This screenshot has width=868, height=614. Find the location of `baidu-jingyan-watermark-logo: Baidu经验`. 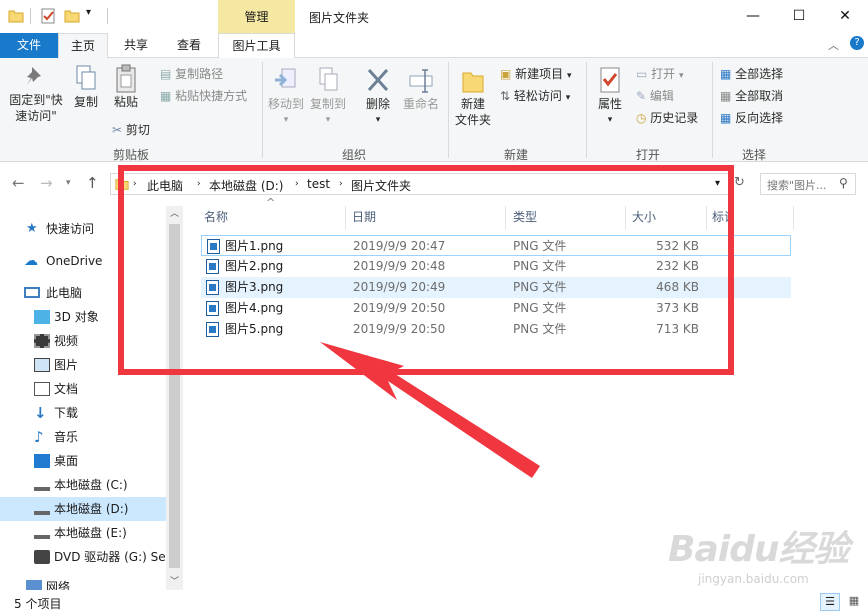

baidu-jingyan-watermark-logo: Baidu经验 is located at coordinates (758, 549).